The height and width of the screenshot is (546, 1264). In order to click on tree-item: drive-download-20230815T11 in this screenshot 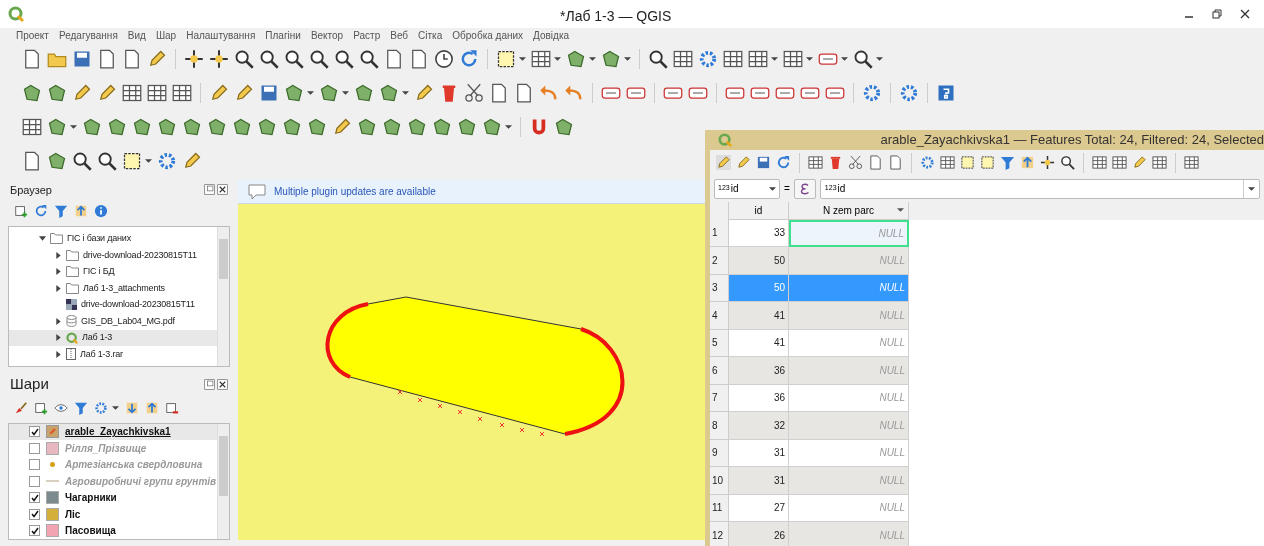, I will do `click(138, 305)`.